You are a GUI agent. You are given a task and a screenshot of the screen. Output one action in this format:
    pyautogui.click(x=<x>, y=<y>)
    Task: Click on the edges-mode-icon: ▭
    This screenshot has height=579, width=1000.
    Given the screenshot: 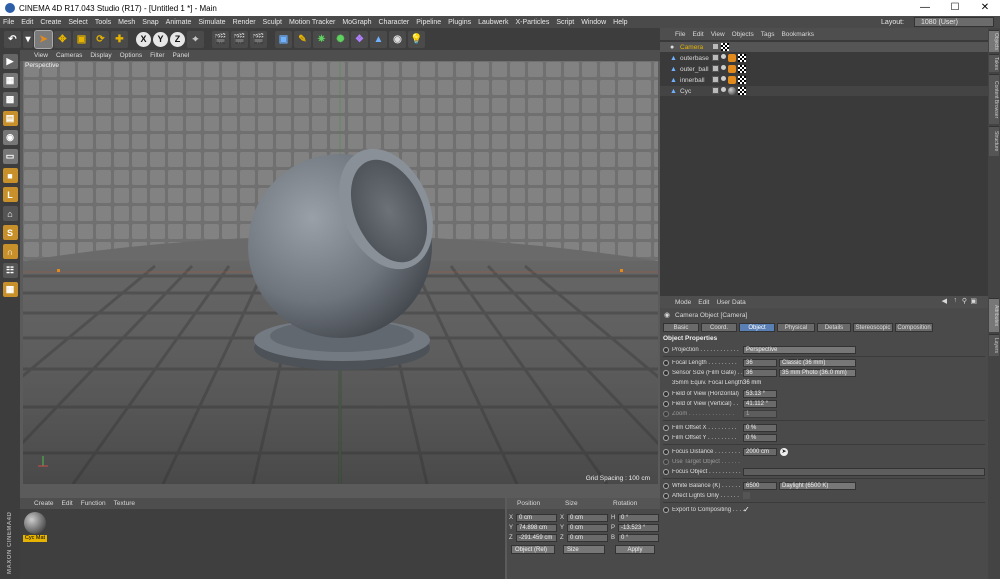 What is the action you would take?
    pyautogui.click(x=10, y=156)
    